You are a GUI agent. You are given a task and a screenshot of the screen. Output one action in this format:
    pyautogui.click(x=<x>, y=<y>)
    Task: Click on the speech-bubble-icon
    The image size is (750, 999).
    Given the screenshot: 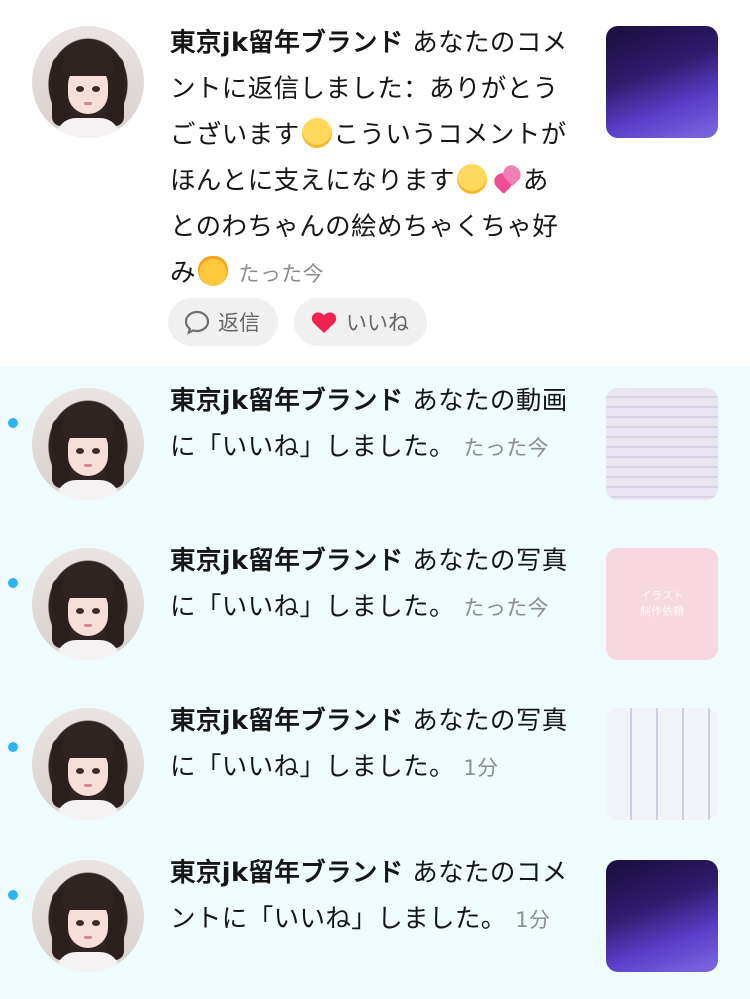 What is the action you would take?
    pyautogui.click(x=197, y=322)
    